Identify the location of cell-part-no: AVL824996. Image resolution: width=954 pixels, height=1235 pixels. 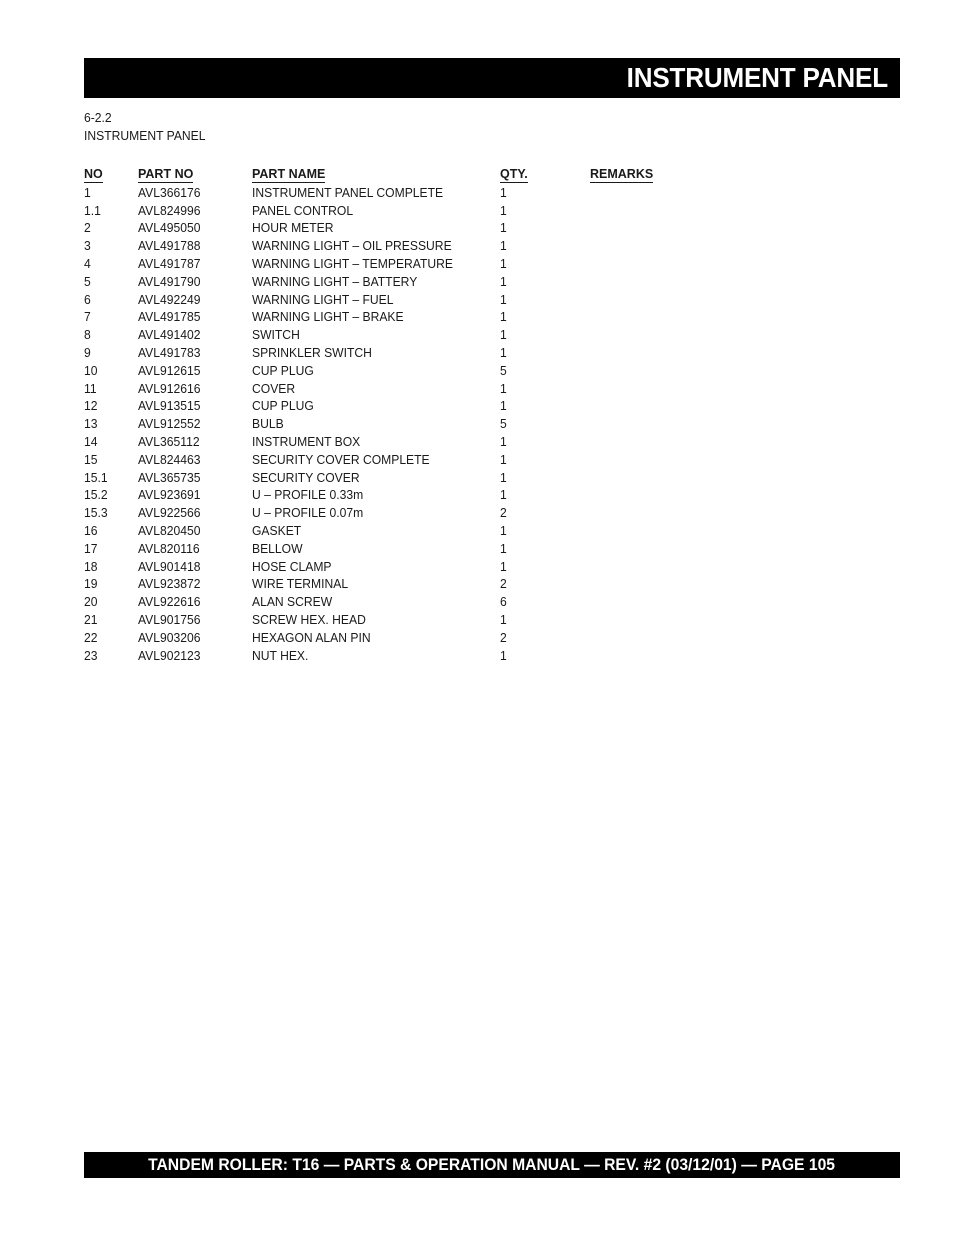
(169, 210).